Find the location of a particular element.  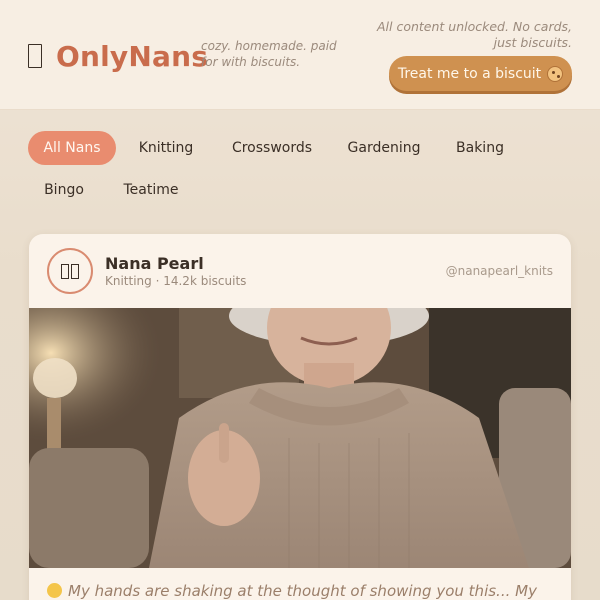

treat-biscuit-button: Treat me to a biscuit is located at coordinates (480, 73).